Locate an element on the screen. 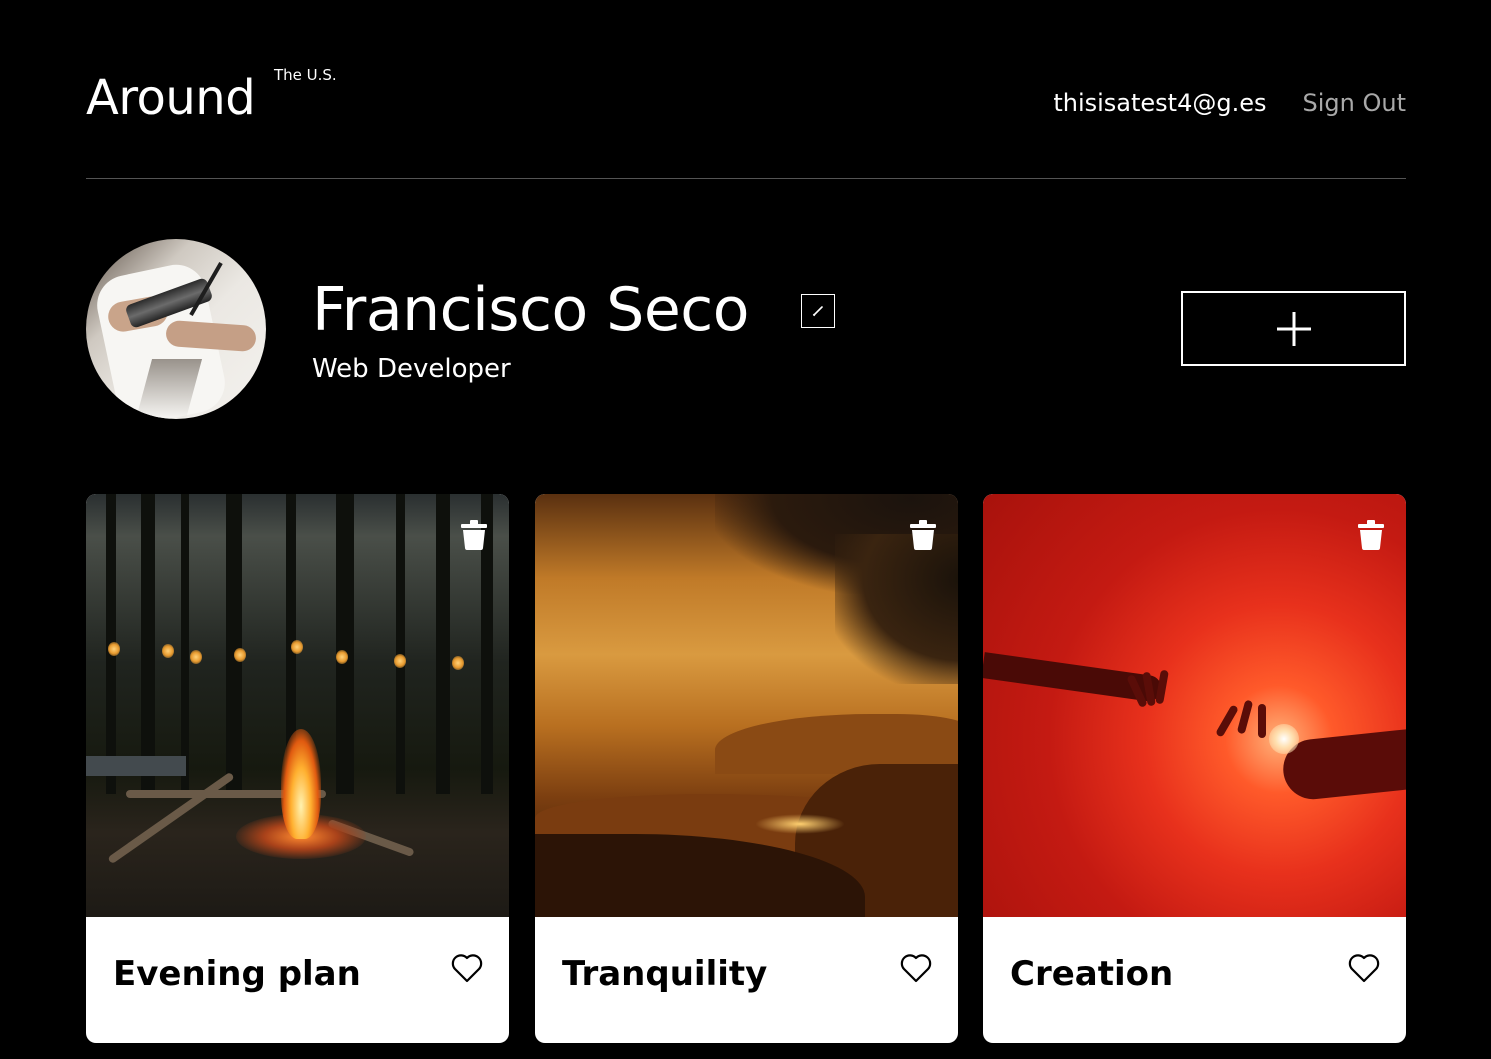  edit-profile-button is located at coordinates (818, 311).